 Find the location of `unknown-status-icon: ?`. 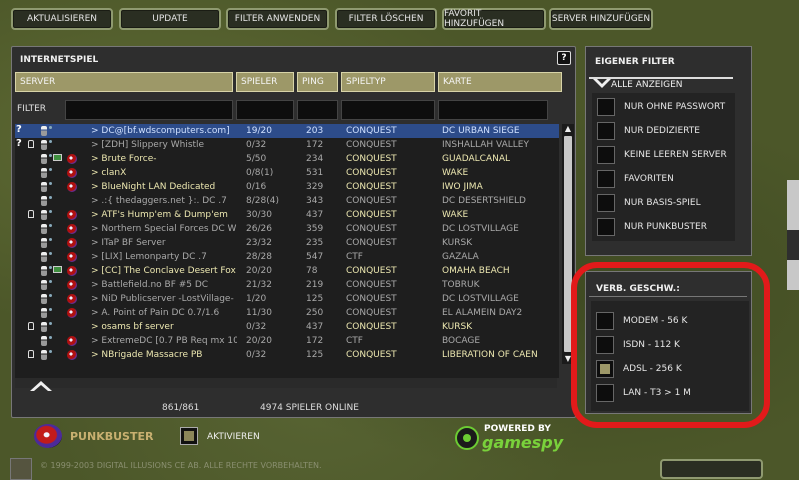

unknown-status-icon: ? is located at coordinates (19, 143).